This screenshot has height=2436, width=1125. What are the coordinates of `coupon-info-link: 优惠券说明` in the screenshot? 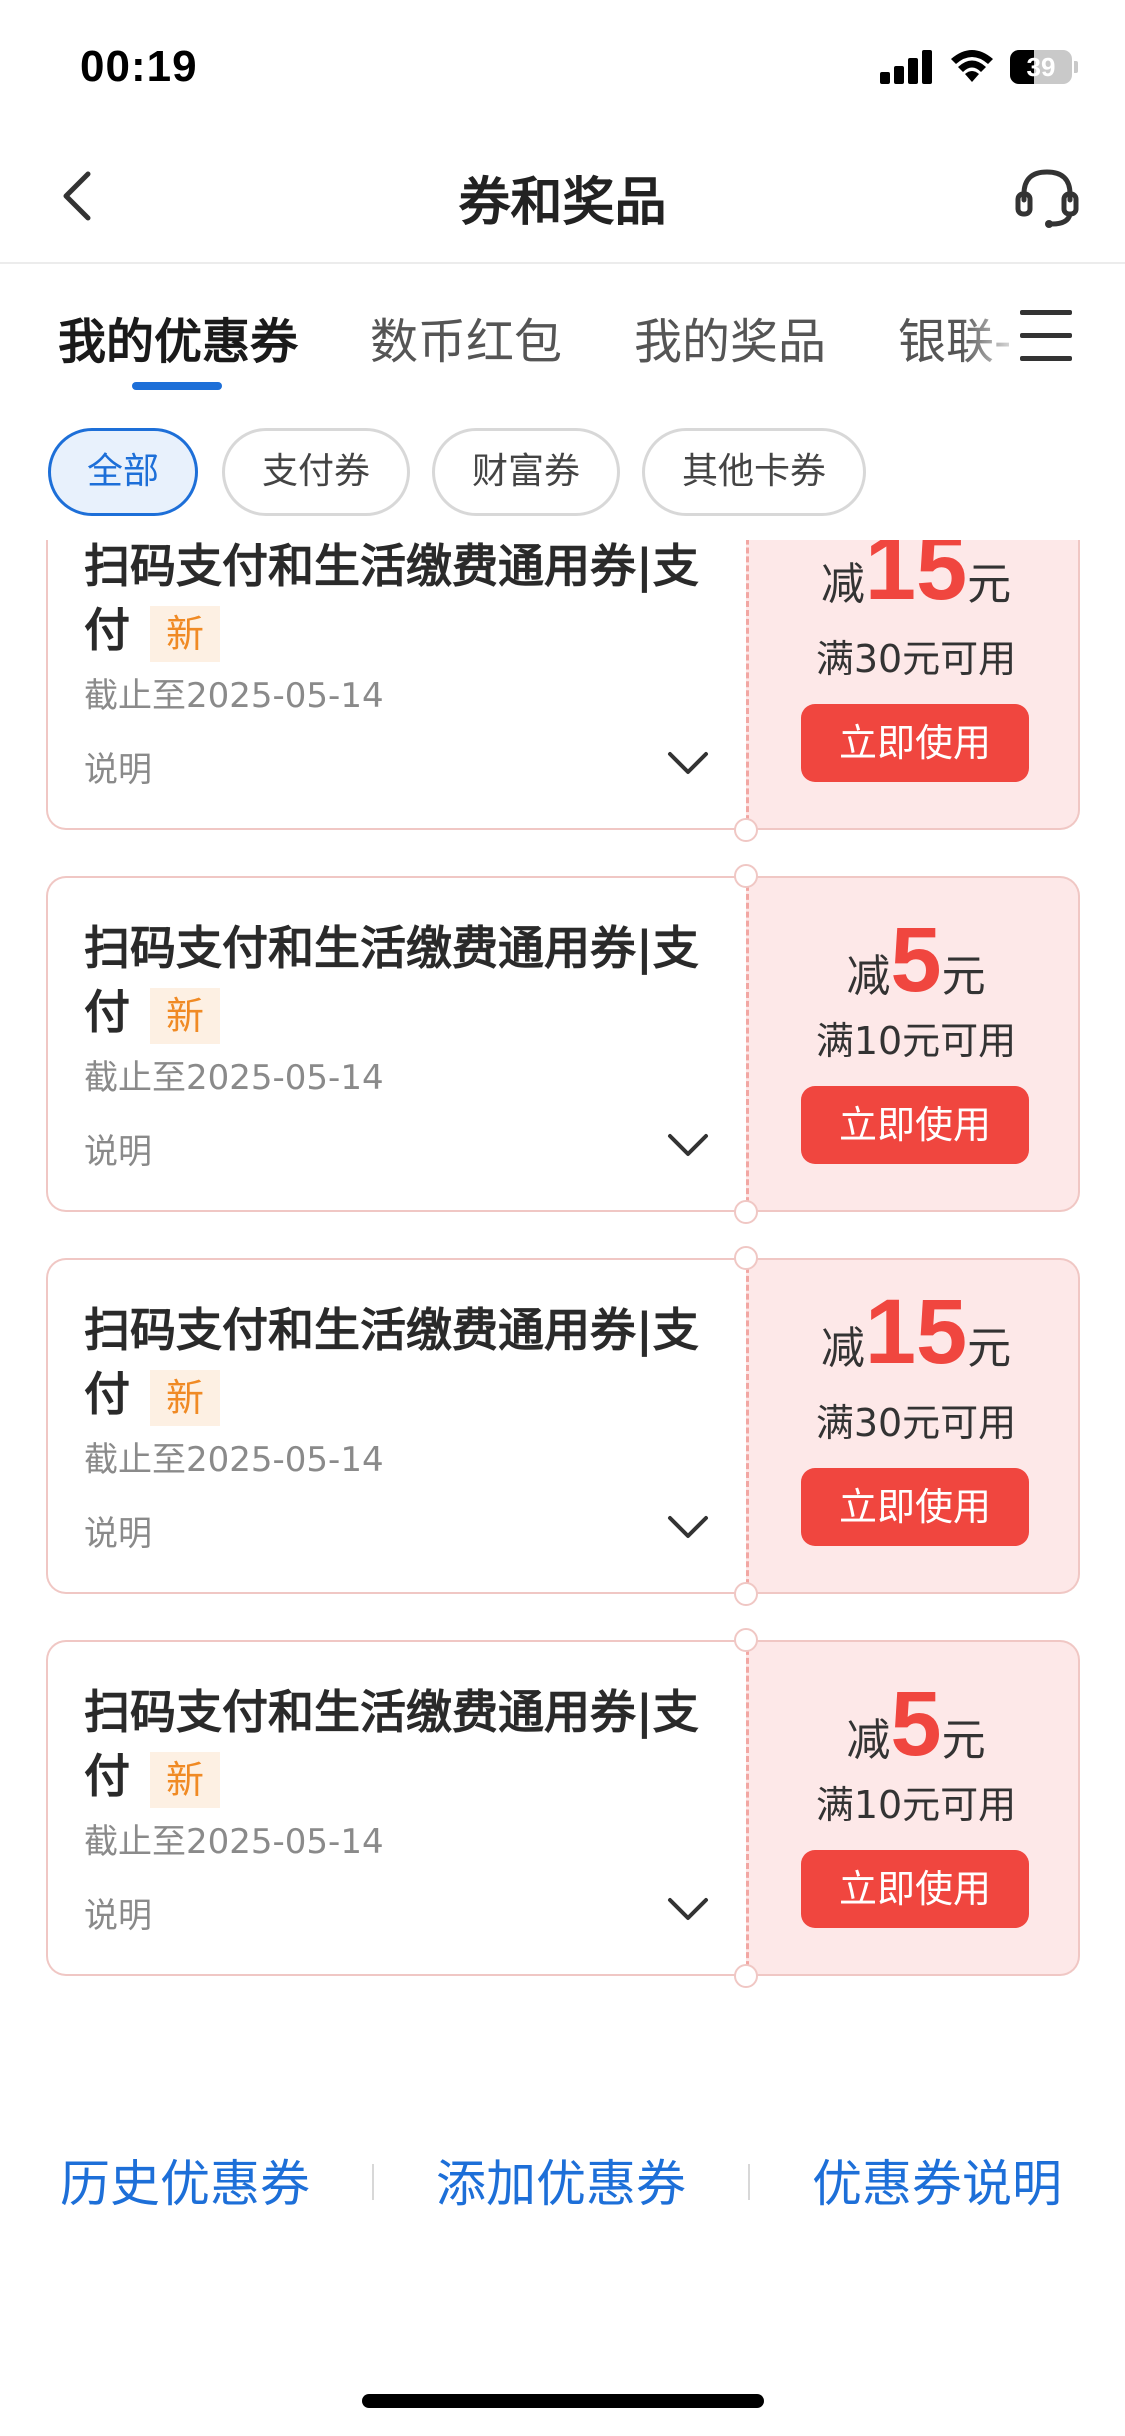 It's located at (937, 2180).